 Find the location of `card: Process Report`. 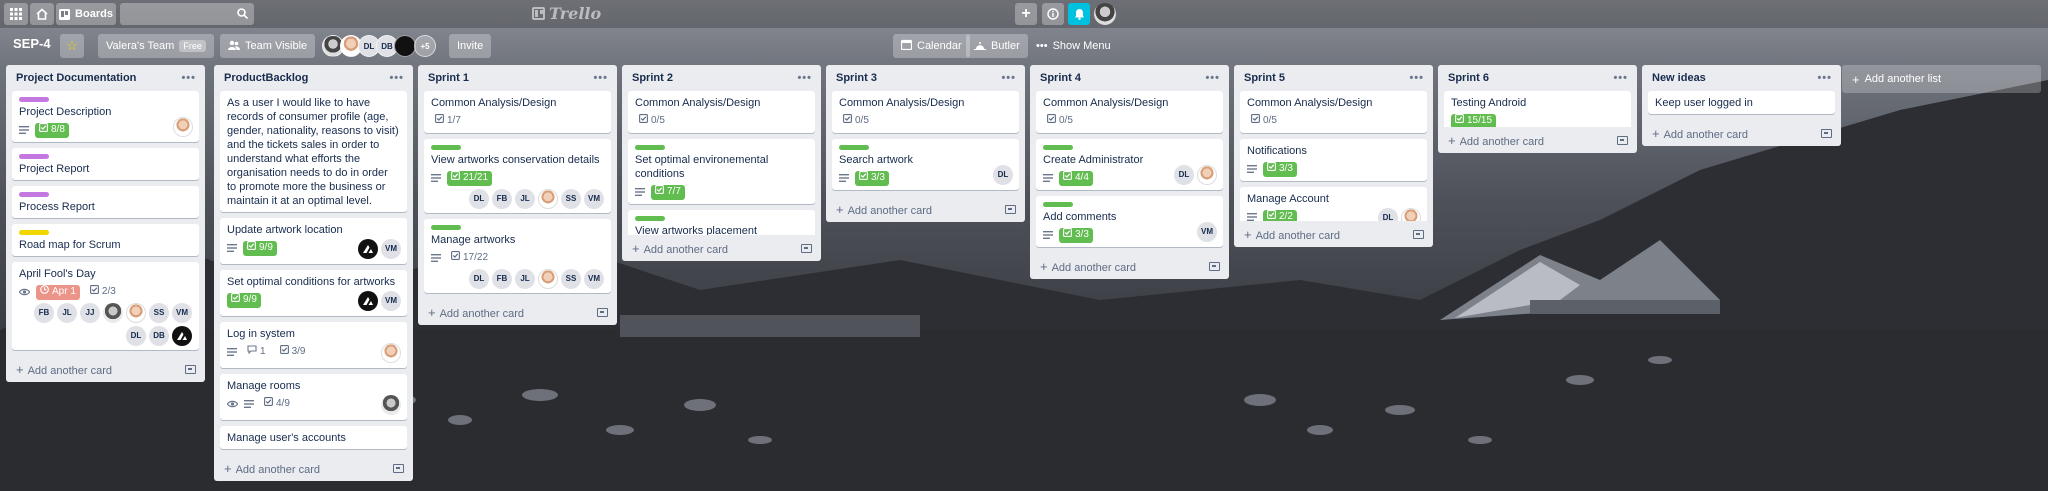

card: Process Report is located at coordinates (105, 202).